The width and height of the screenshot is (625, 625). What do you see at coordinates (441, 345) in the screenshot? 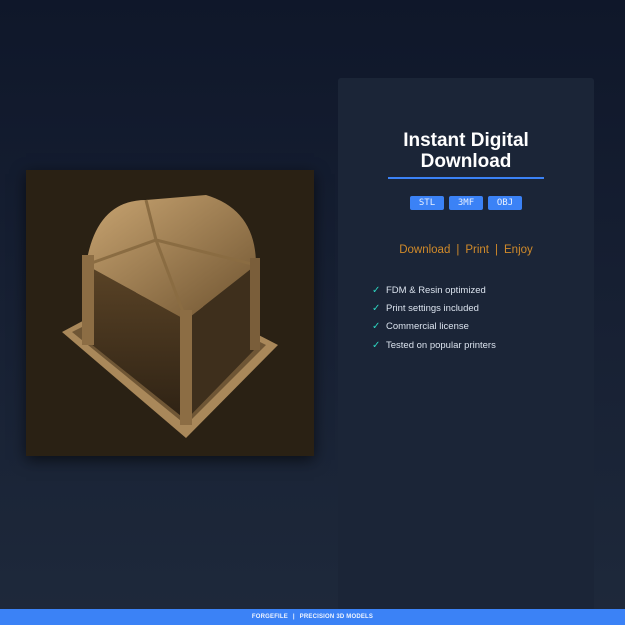
I see `feature-label: Tested on popular printers` at bounding box center [441, 345].